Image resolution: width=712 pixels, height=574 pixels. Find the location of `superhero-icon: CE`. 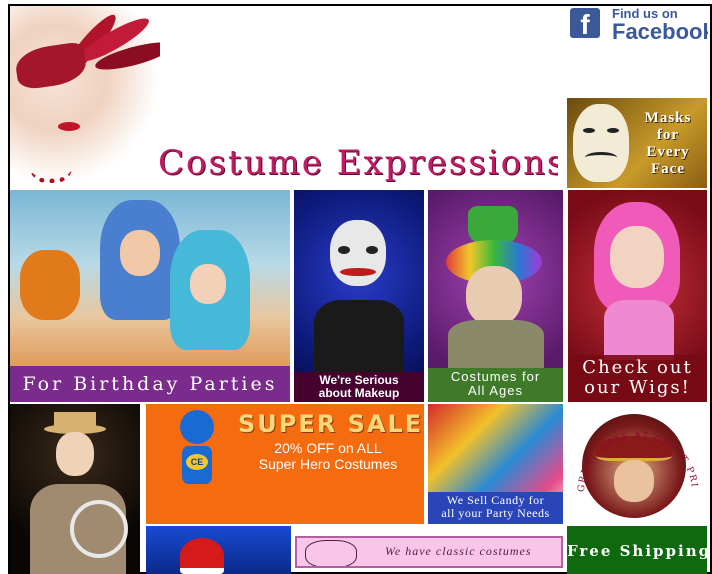

superhero-icon: CE is located at coordinates (197, 465).